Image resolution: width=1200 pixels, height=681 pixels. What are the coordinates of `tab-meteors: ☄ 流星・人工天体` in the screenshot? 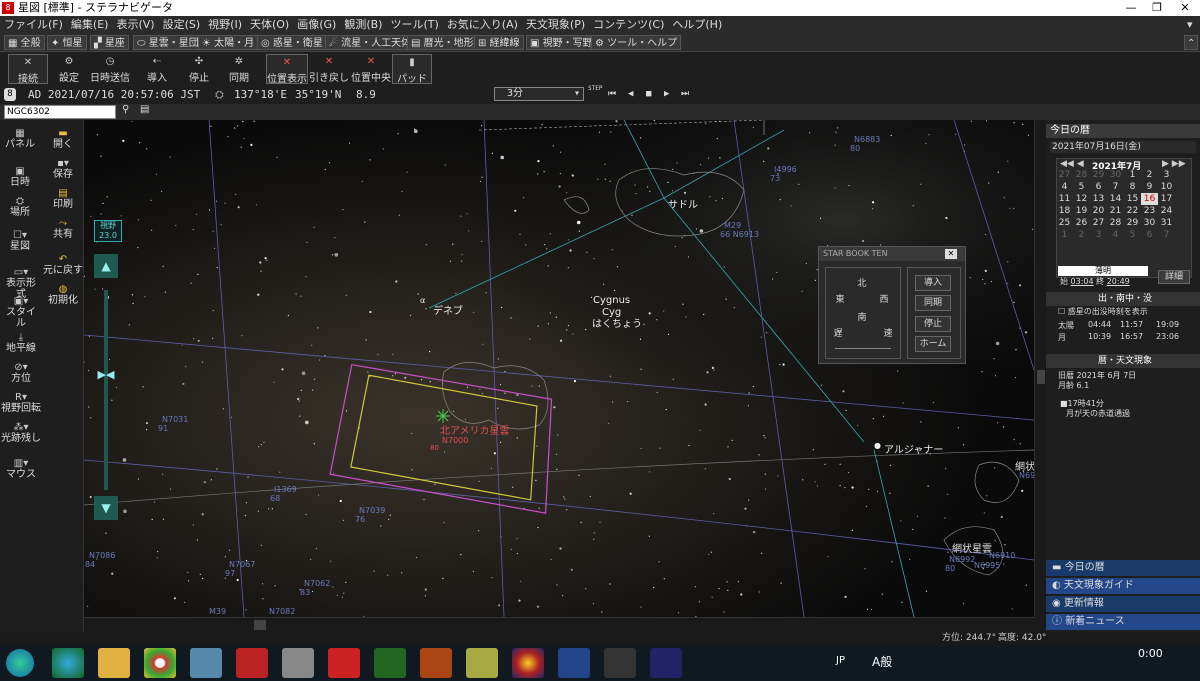 It's located at (370, 42).